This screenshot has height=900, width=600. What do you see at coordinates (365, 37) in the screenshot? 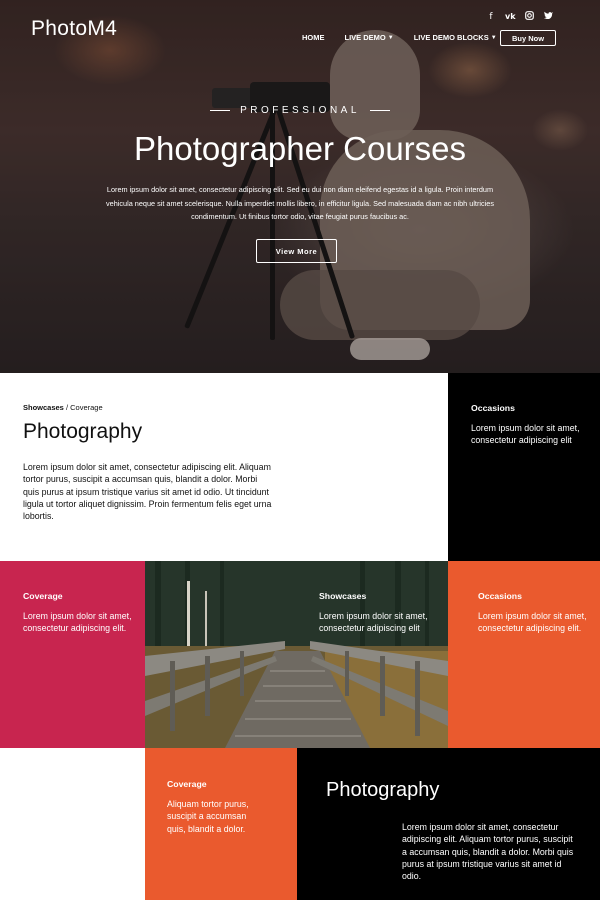
I see `nav-live-demo-label: LIVE DEMO` at bounding box center [365, 37].